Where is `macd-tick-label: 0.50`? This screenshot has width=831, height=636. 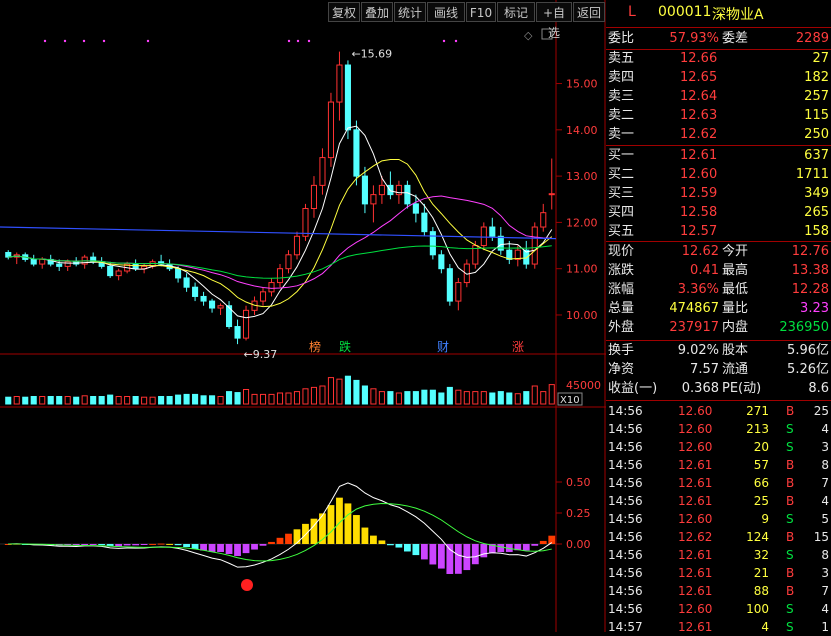 macd-tick-label: 0.50 is located at coordinates (578, 482).